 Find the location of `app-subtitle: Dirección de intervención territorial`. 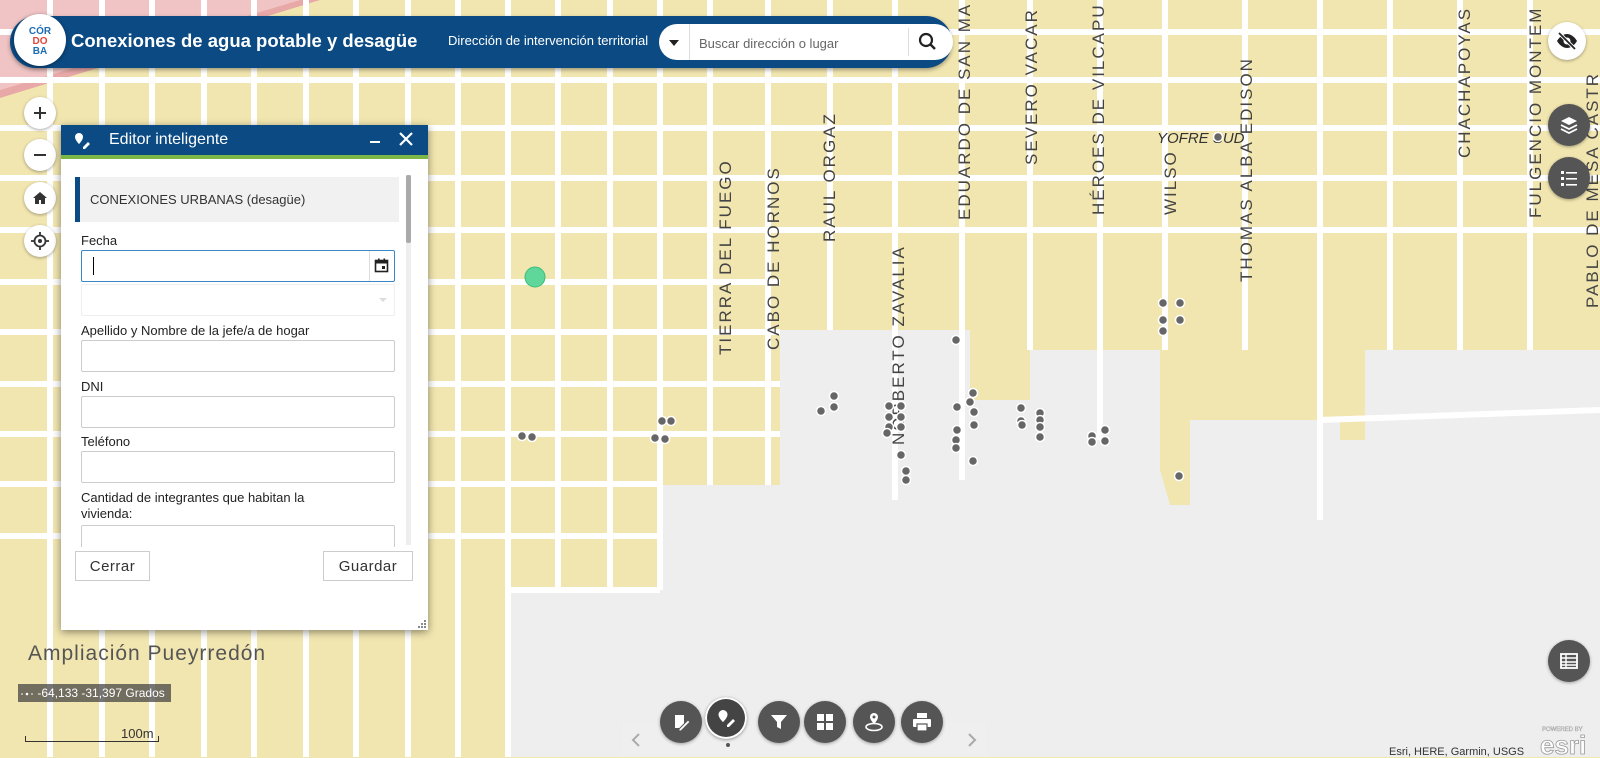

app-subtitle: Dirección de intervención territorial is located at coordinates (548, 40).